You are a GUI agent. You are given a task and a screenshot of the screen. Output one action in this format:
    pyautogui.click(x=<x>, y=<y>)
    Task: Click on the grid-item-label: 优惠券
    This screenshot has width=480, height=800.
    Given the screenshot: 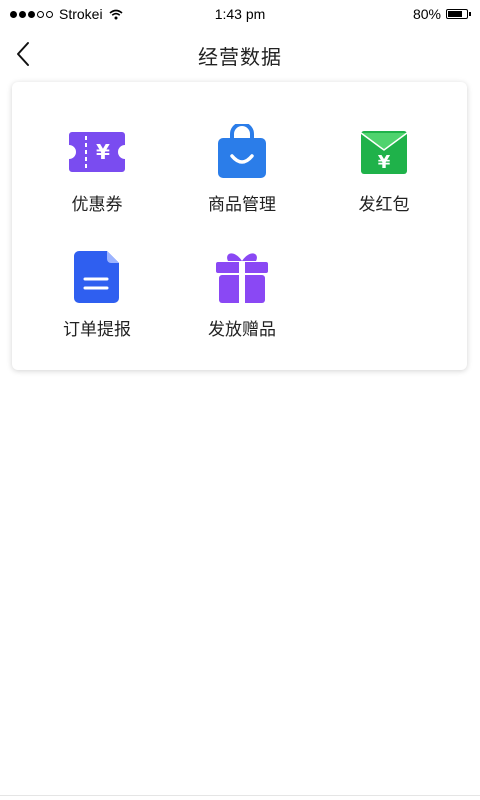 What is the action you would take?
    pyautogui.click(x=97, y=205)
    